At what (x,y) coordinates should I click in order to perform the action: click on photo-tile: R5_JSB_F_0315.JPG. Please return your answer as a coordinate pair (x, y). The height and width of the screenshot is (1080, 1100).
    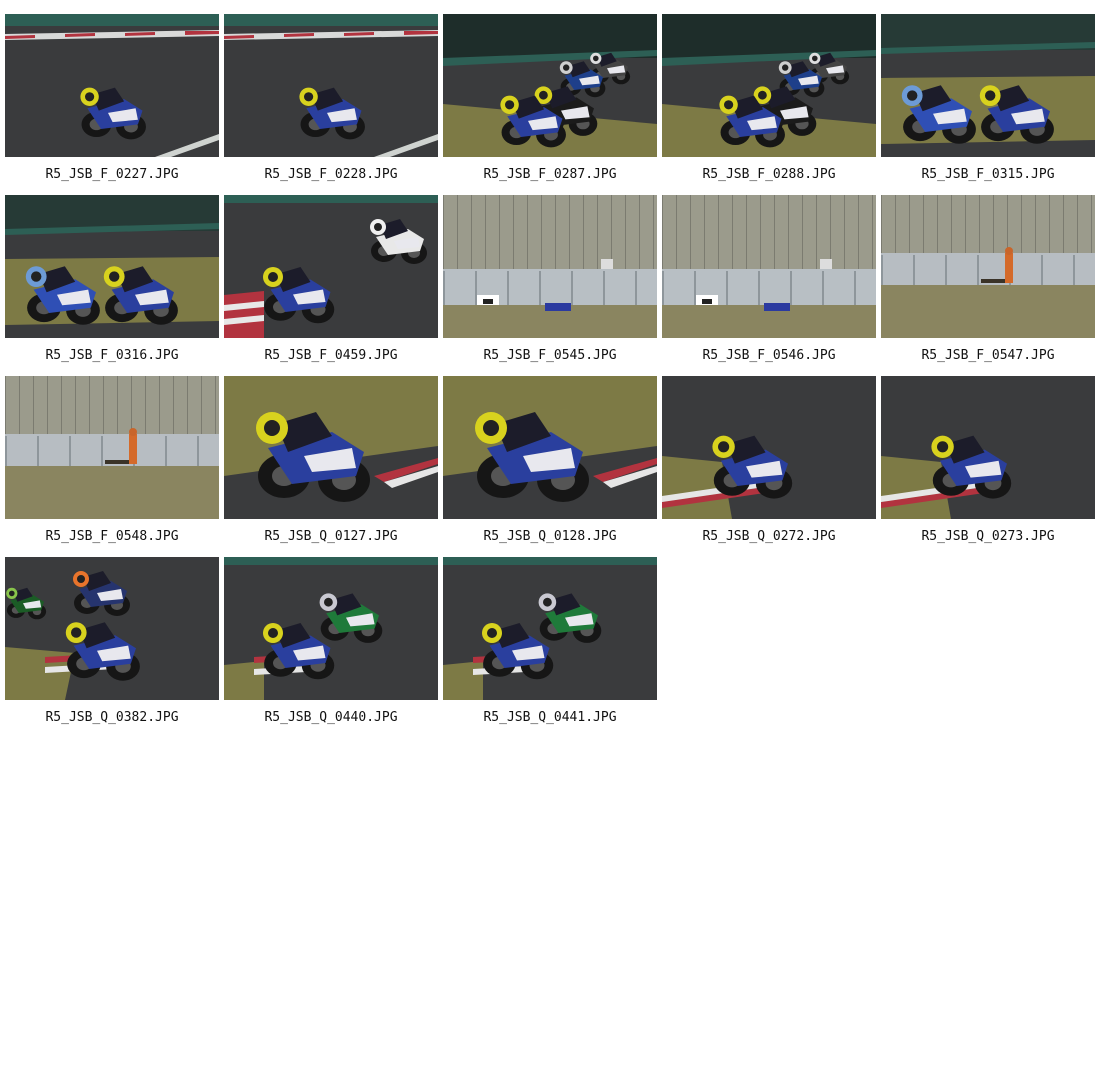
    Looking at the image, I should click on (988, 99).